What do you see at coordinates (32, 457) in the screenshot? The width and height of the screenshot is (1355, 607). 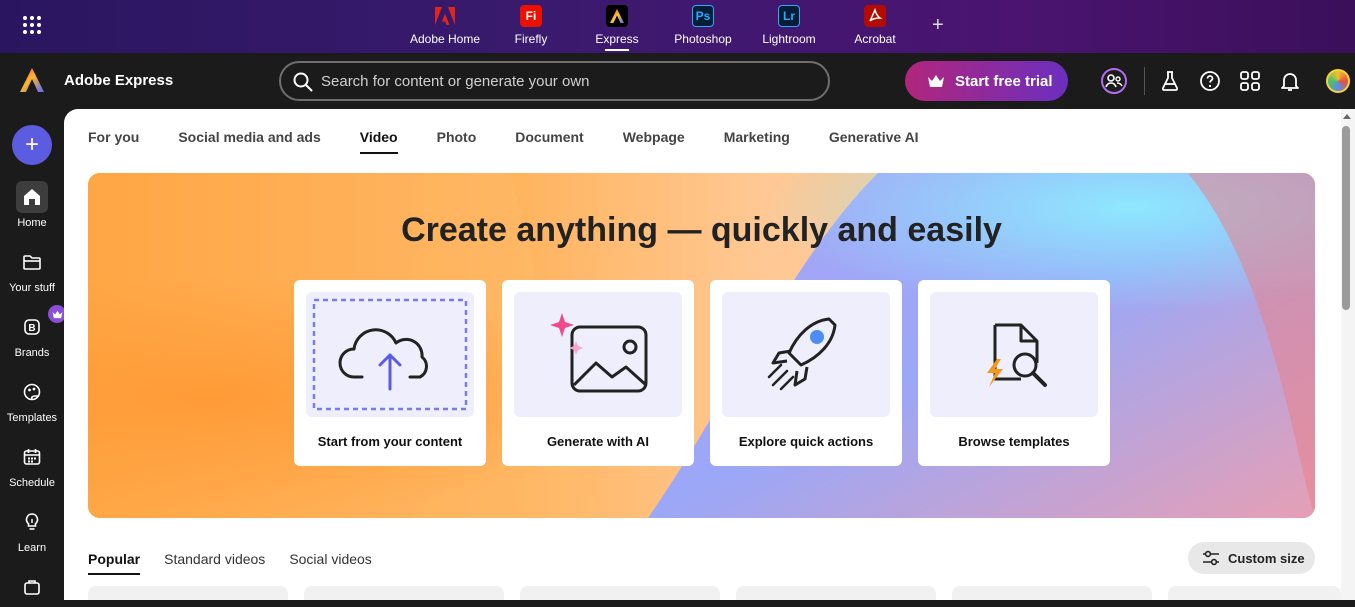 I see `calendar-icon` at bounding box center [32, 457].